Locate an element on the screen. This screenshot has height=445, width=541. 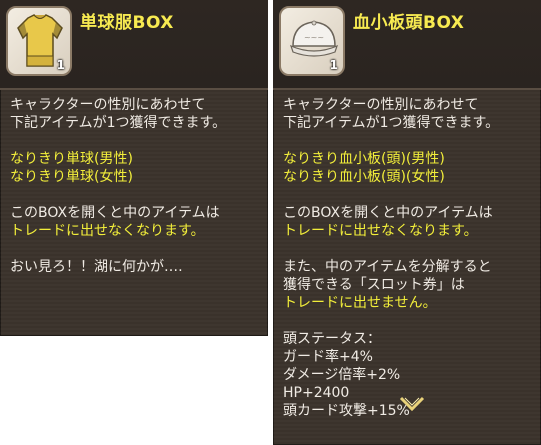
description-line: トレードに出せません。 is located at coordinates (360, 303).